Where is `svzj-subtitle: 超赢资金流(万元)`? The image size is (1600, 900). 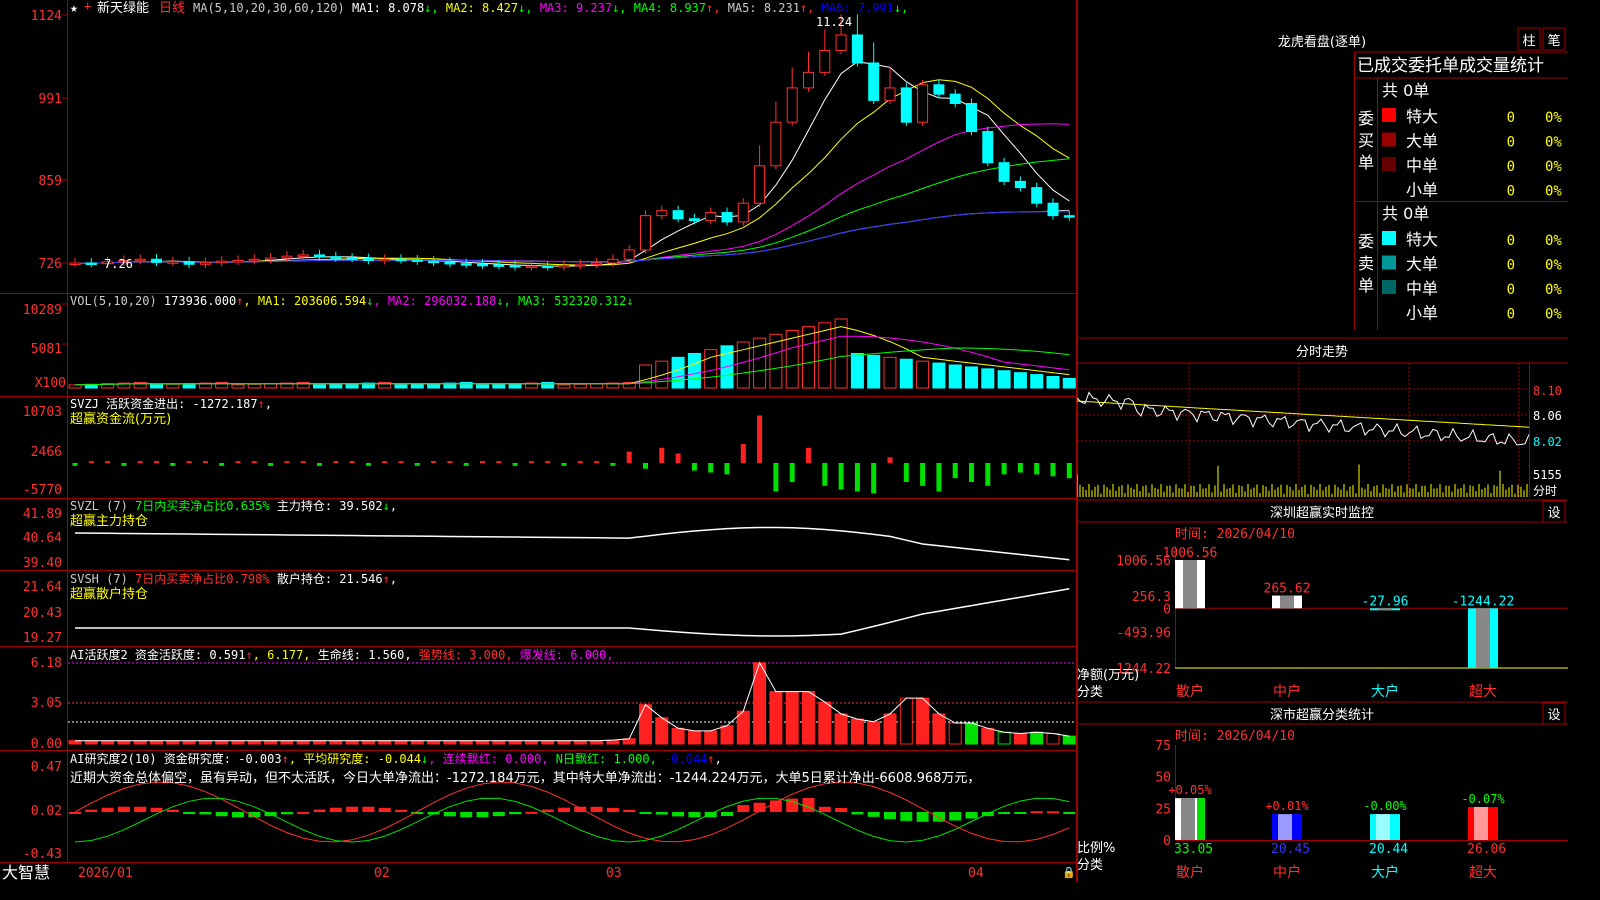
svzj-subtitle: 超赢资金流(万元) is located at coordinates (120, 419).